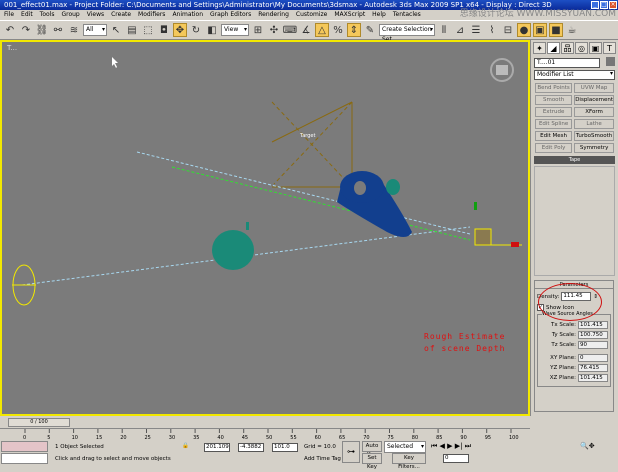  Describe the element at coordinates (27, 15) in the screenshot. I see `menu-edit: Edit` at that location.